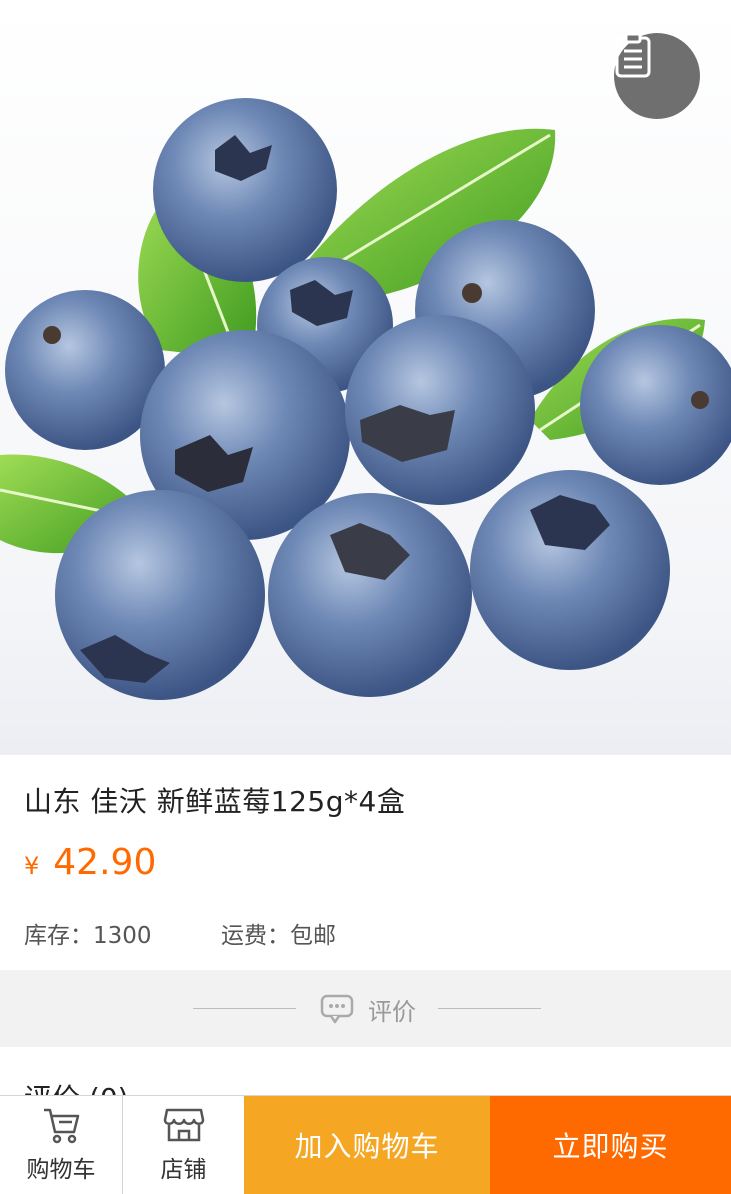 The image size is (731, 1194). I want to click on clipboard-list-button, so click(657, 76).